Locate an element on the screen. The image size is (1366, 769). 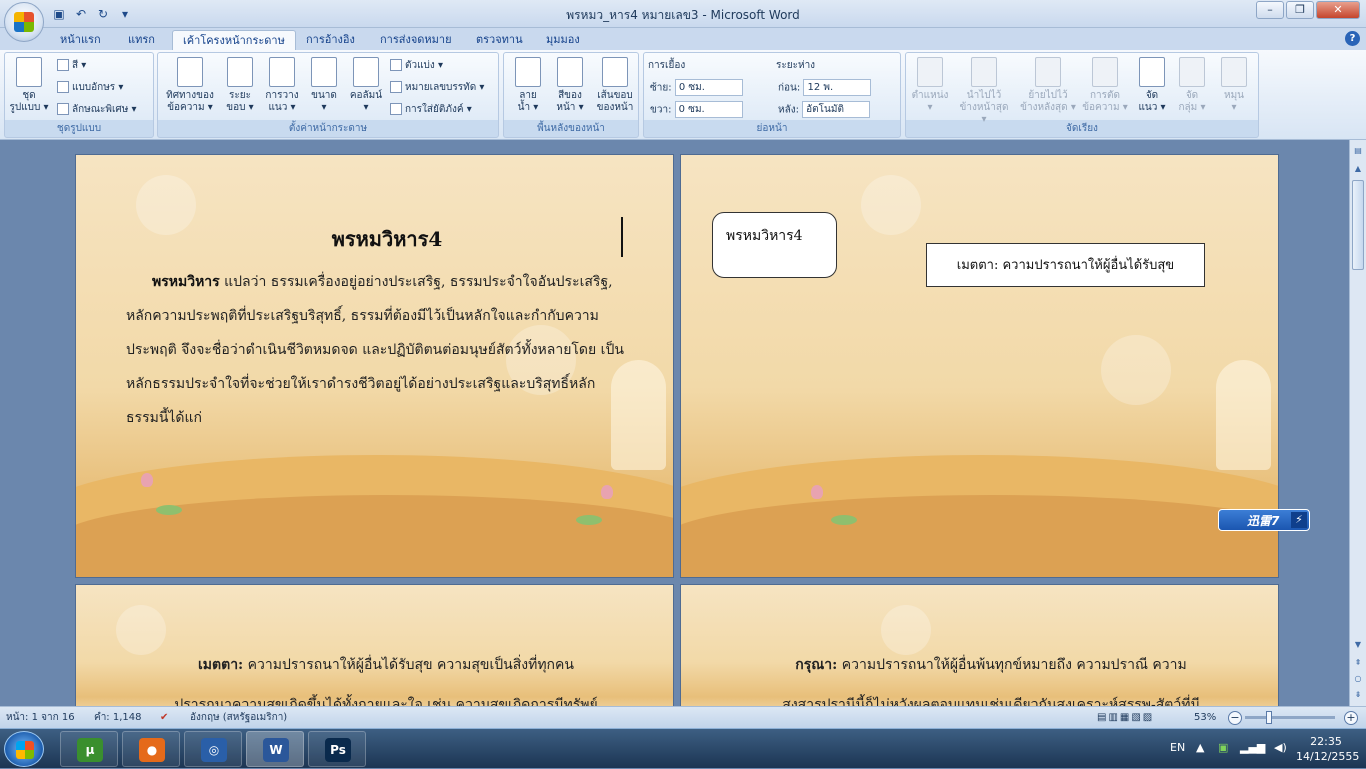
zoom-level: 53% is located at coordinates (1205, 718).